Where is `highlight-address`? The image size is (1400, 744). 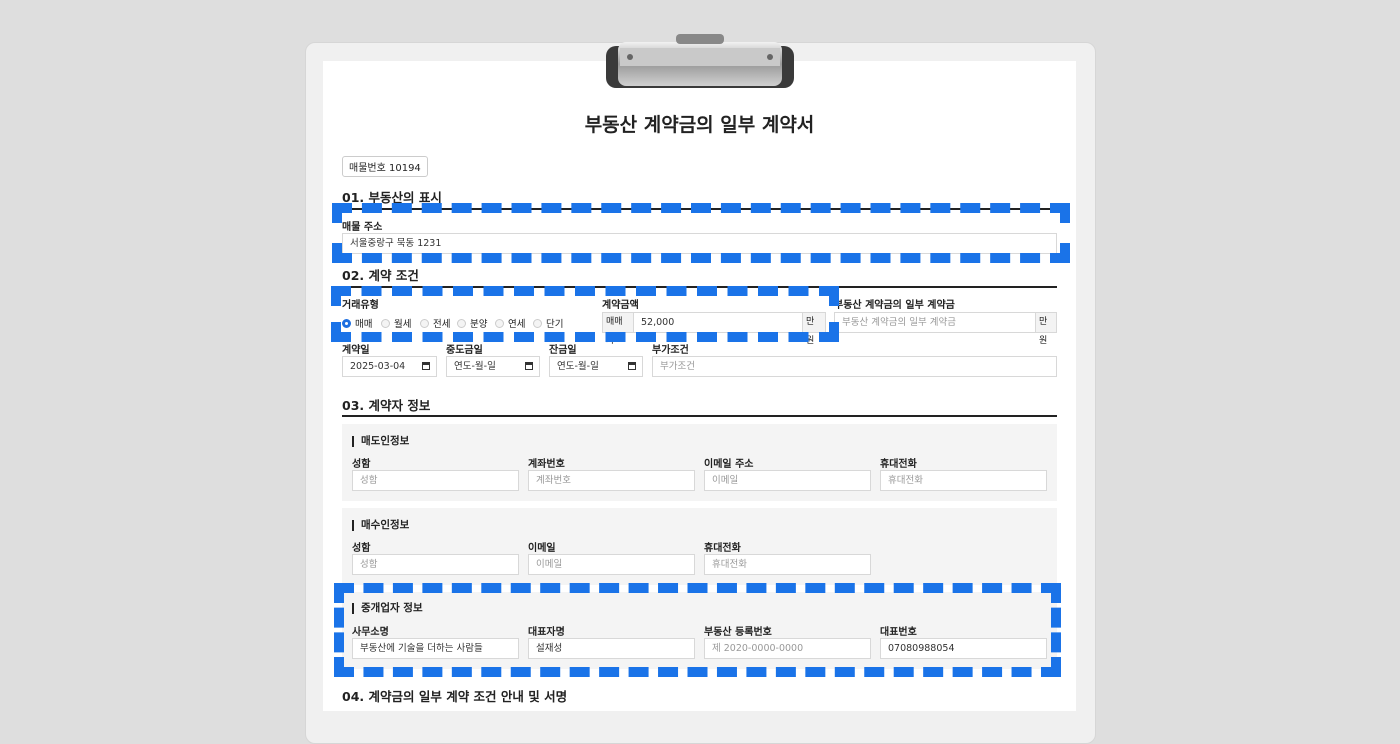
highlight-address is located at coordinates (701, 233).